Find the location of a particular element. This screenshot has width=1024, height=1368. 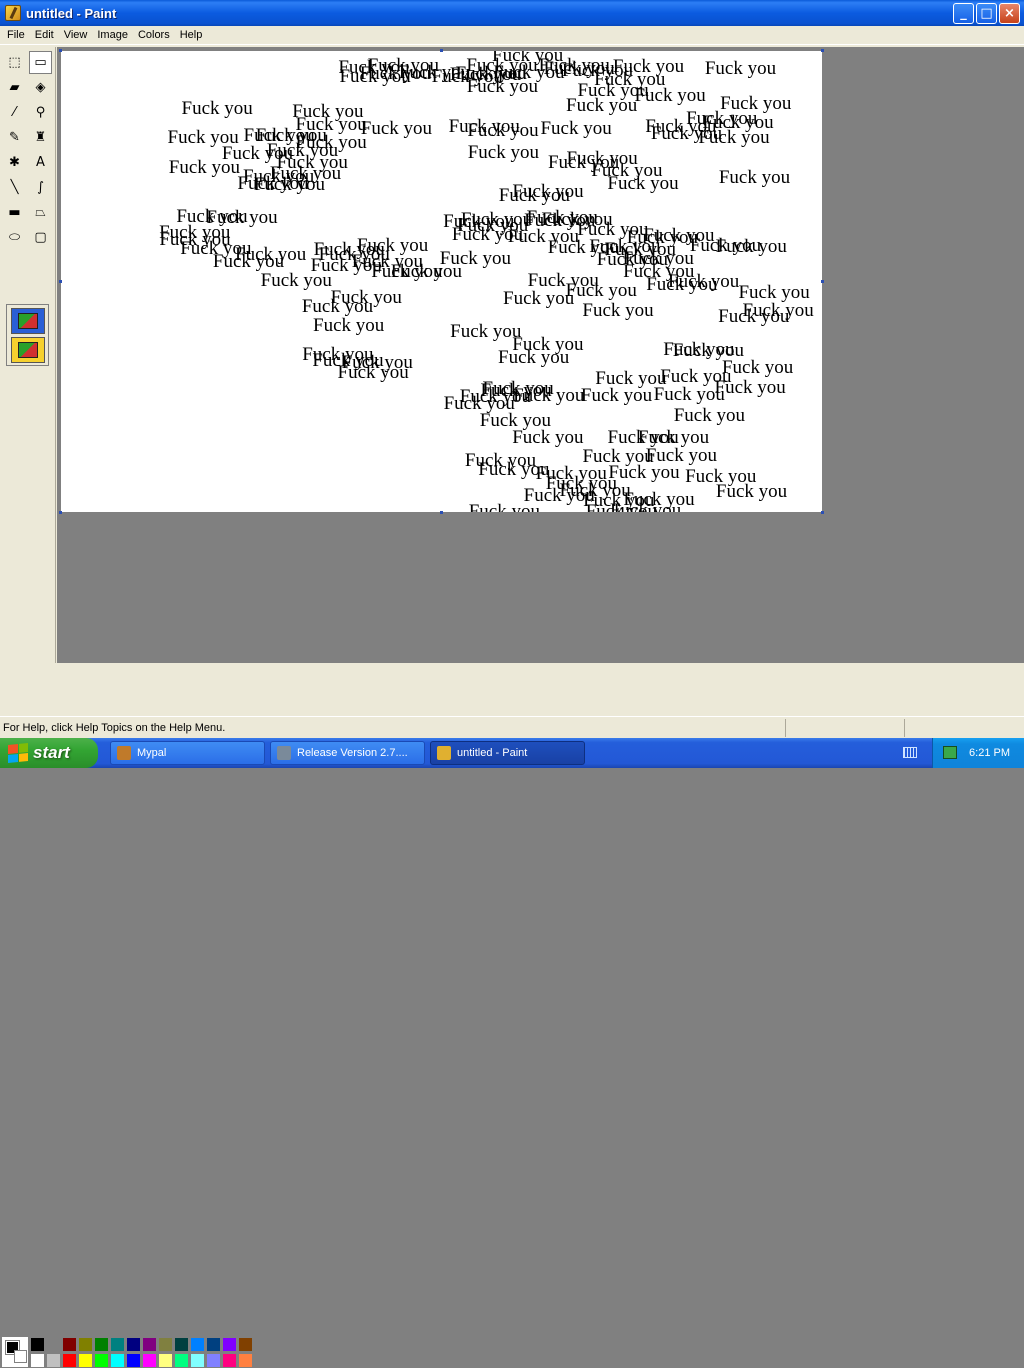

minimize-button: _ is located at coordinates (963, 13).